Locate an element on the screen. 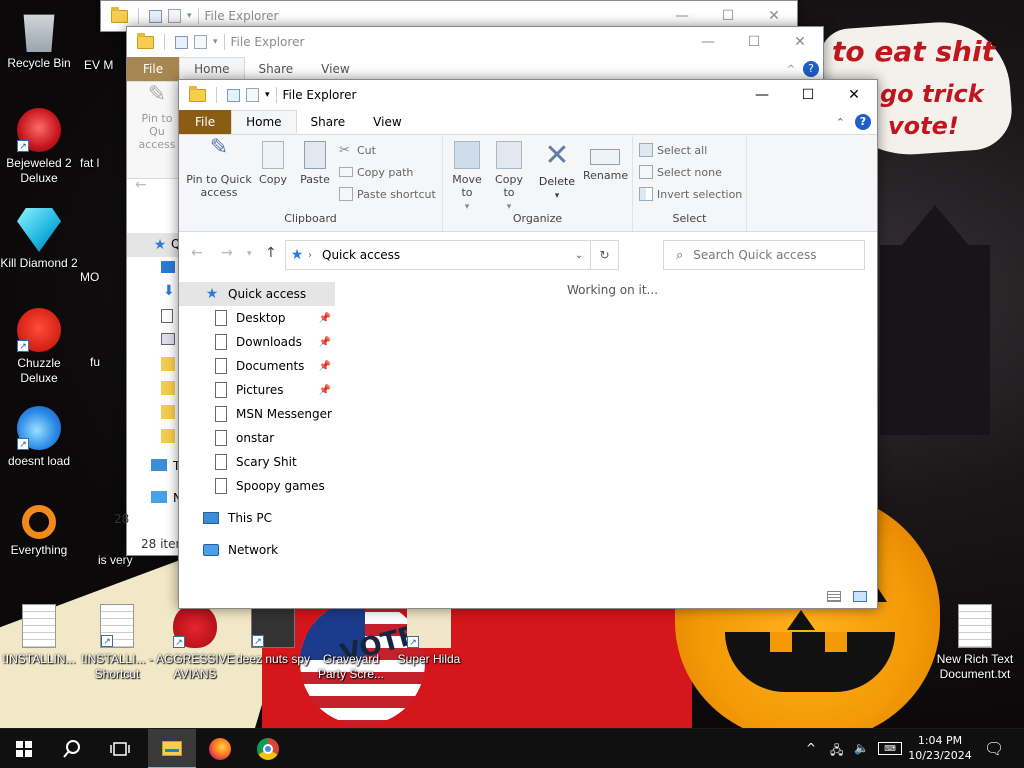 The image size is (1024, 768). desktop-icon-chuzzle: ↗ Chuzzle Deluxe is located at coordinates (39, 347).